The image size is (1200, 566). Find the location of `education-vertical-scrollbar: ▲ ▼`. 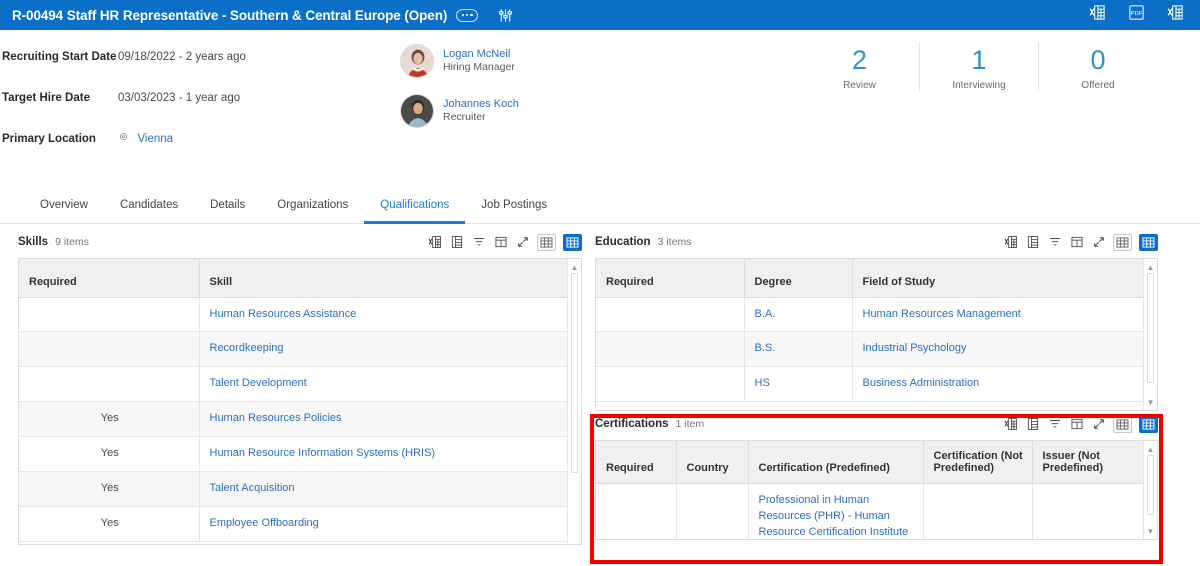

education-vertical-scrollbar: ▲ ▼ is located at coordinates (1150, 334).